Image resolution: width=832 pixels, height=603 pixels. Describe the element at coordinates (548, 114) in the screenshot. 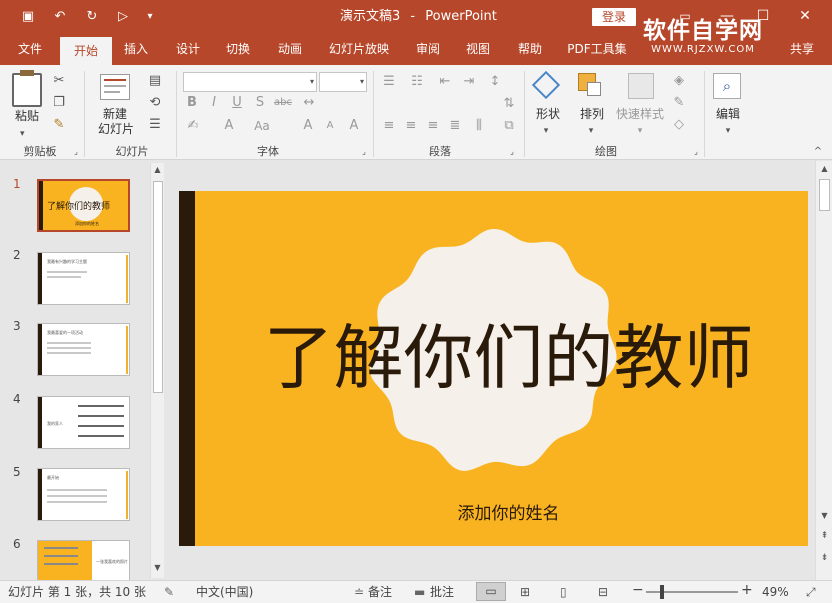

I see `shapes-button: 形状` at that location.